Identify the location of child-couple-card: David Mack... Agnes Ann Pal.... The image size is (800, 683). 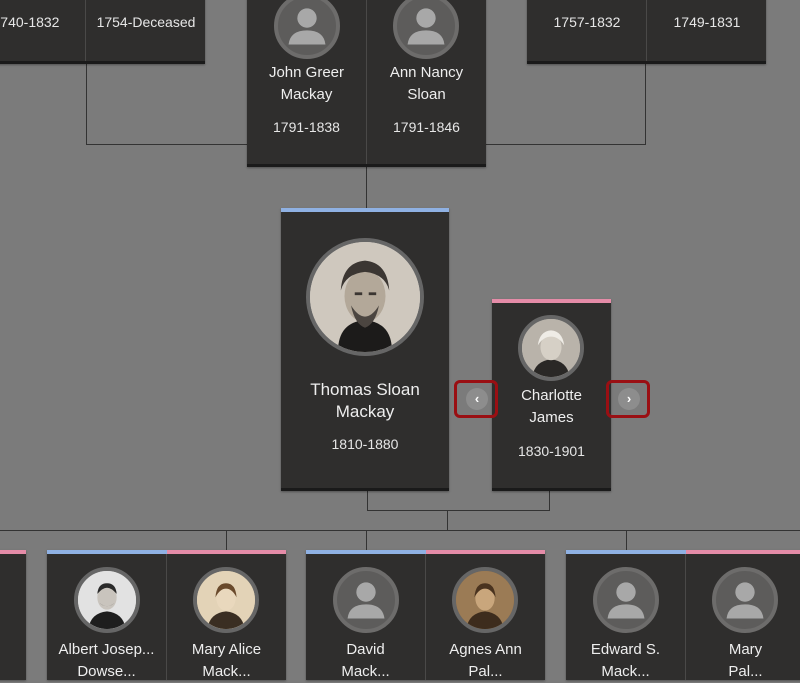
(425, 615).